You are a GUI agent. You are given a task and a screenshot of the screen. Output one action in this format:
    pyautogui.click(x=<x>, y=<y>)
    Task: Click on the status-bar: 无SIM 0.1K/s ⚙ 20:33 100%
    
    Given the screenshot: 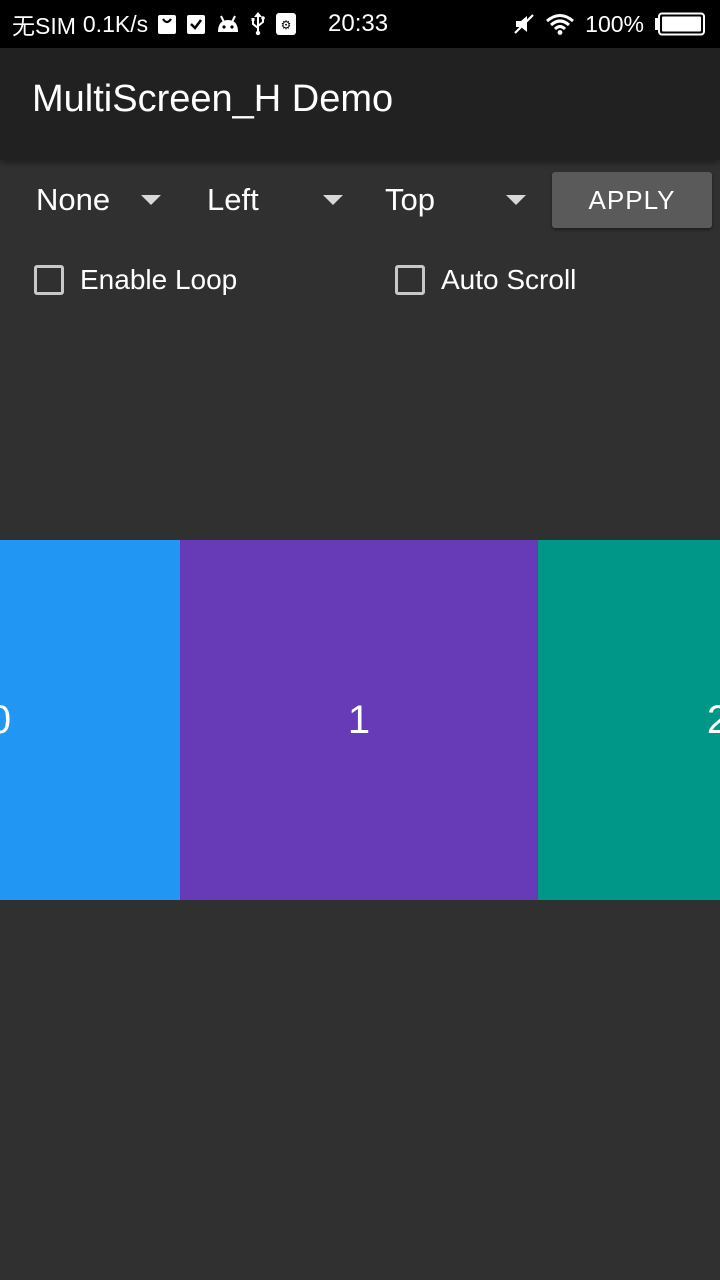 What is the action you would take?
    pyautogui.click(x=360, y=24)
    